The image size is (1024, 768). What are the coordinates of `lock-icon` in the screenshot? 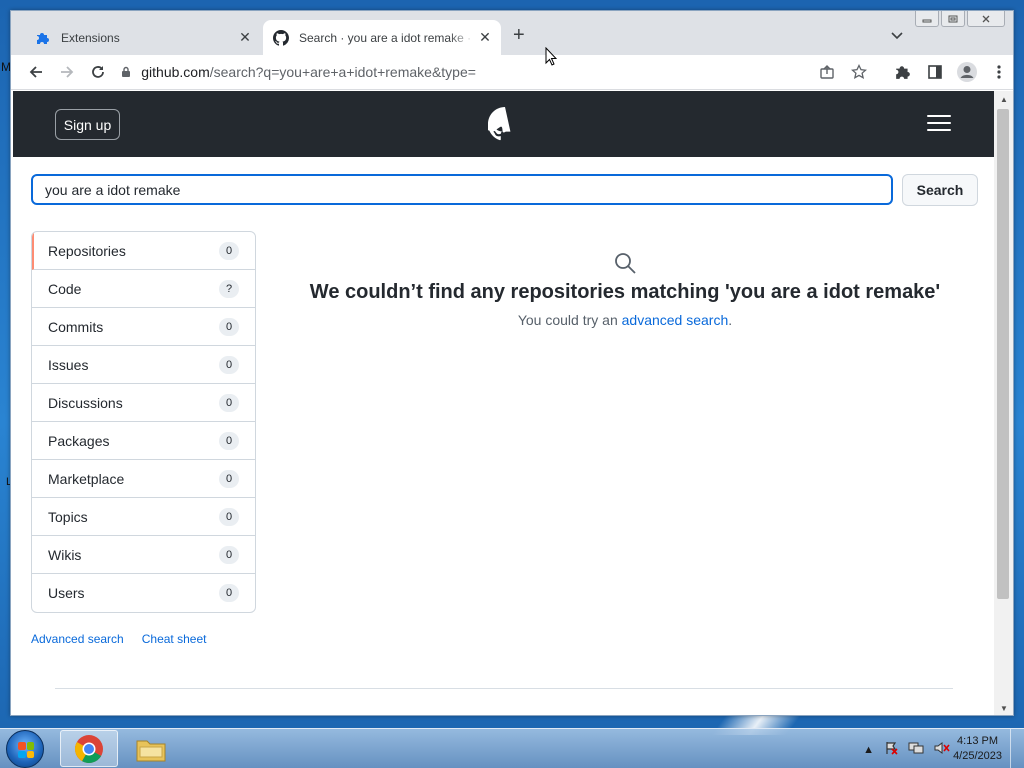 It's located at (126, 72).